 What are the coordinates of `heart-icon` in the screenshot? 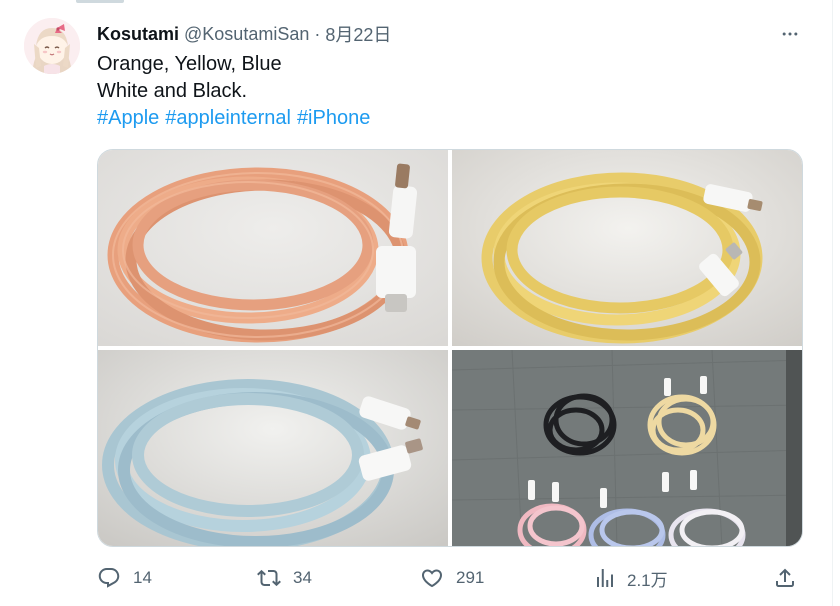 It's located at (432, 578).